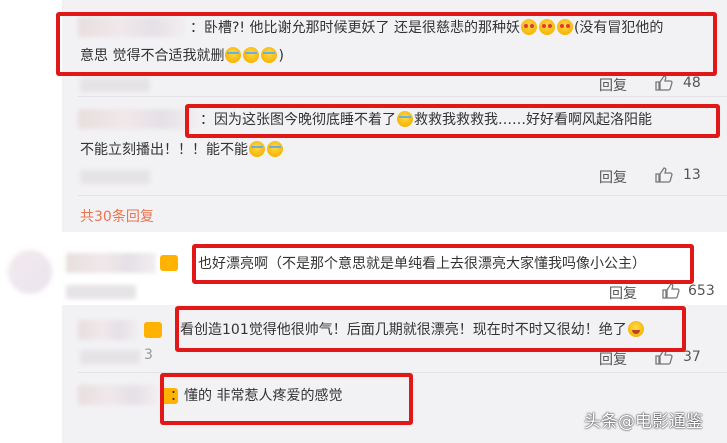  What do you see at coordinates (692, 83) in the screenshot?
I see `like-count: 48` at bounding box center [692, 83].